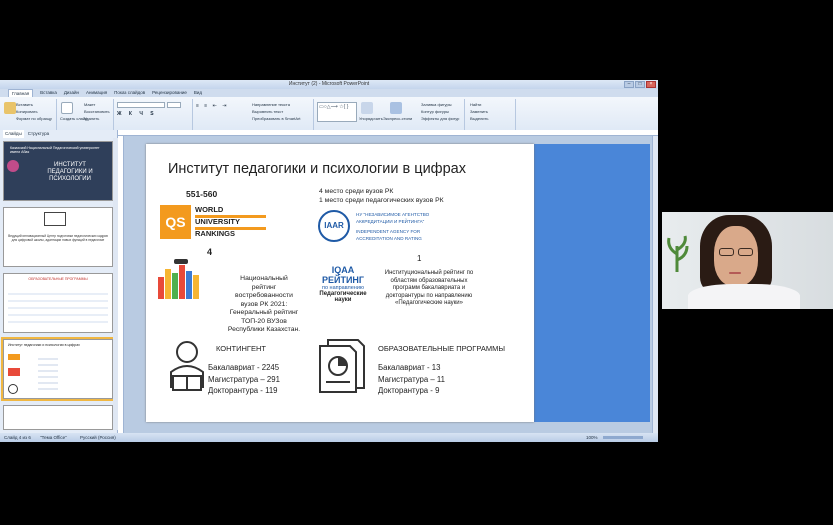 The height and width of the screenshot is (525, 833). I want to click on student-reading-icon, so click(187, 366).